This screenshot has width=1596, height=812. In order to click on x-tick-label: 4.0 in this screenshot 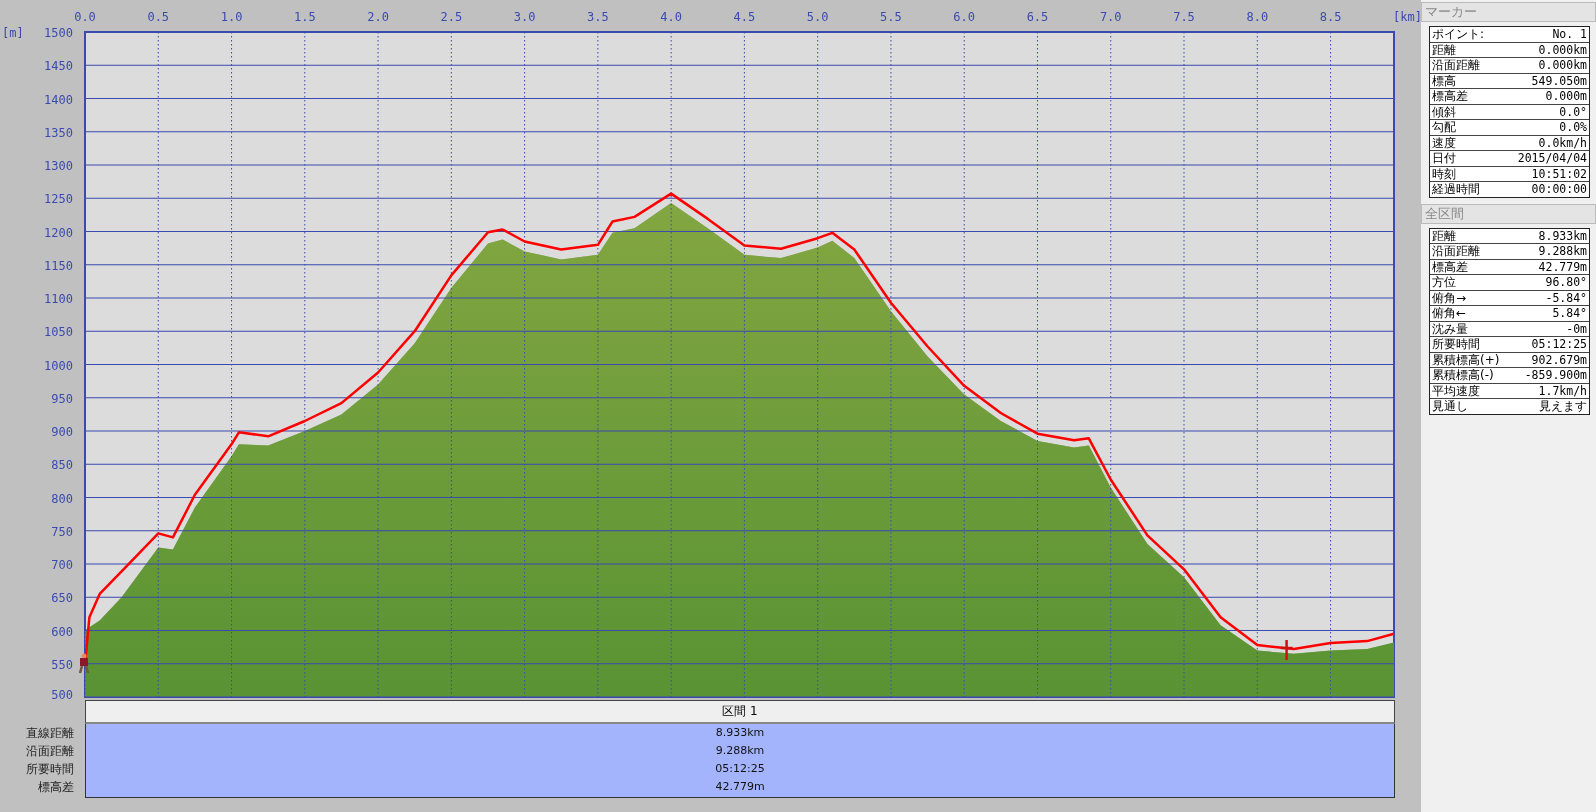, I will do `click(671, 17)`.